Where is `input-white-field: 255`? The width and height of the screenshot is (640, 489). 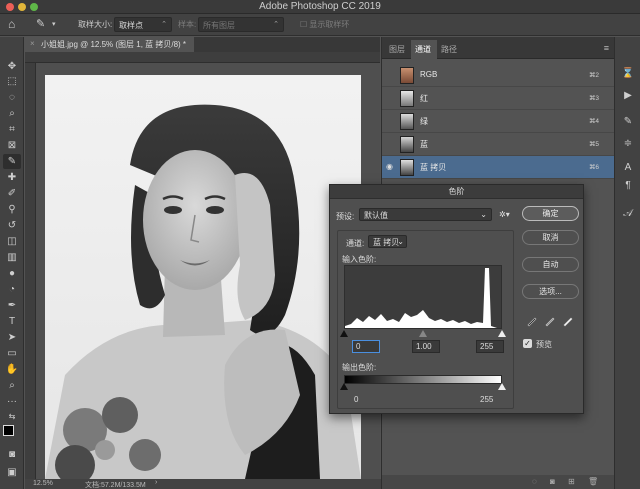
input-white-field: 255 is located at coordinates (490, 346).